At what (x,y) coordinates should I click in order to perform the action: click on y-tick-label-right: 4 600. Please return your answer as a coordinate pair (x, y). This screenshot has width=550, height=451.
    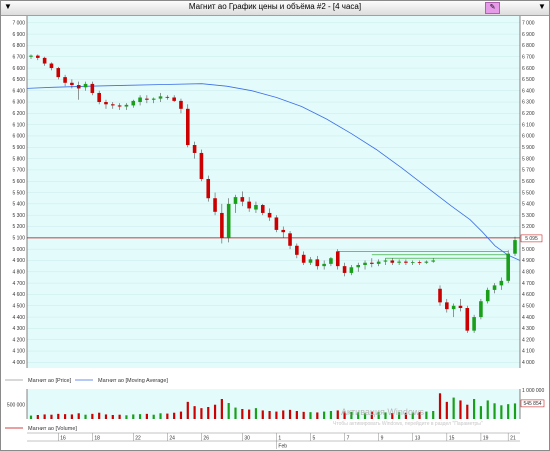
    Looking at the image, I should click on (528, 295).